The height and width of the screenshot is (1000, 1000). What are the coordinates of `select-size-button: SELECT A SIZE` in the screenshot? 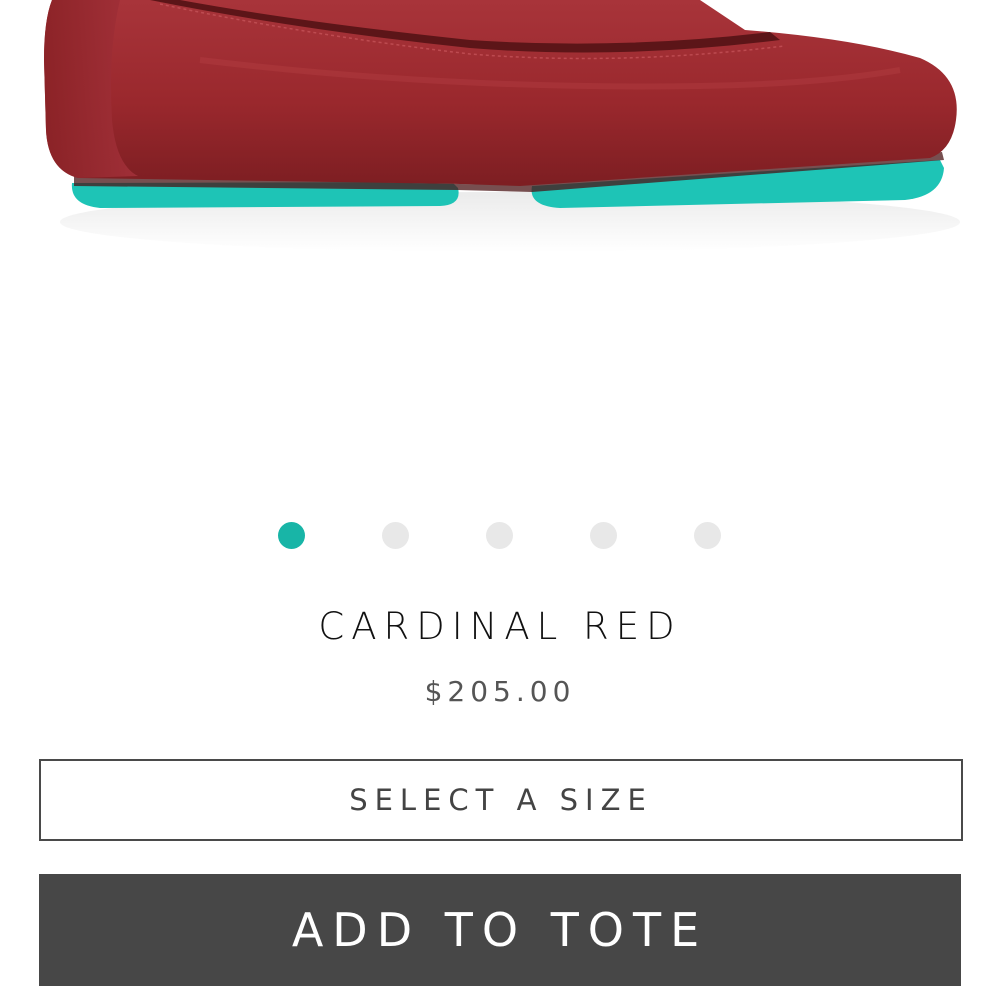 It's located at (501, 800).